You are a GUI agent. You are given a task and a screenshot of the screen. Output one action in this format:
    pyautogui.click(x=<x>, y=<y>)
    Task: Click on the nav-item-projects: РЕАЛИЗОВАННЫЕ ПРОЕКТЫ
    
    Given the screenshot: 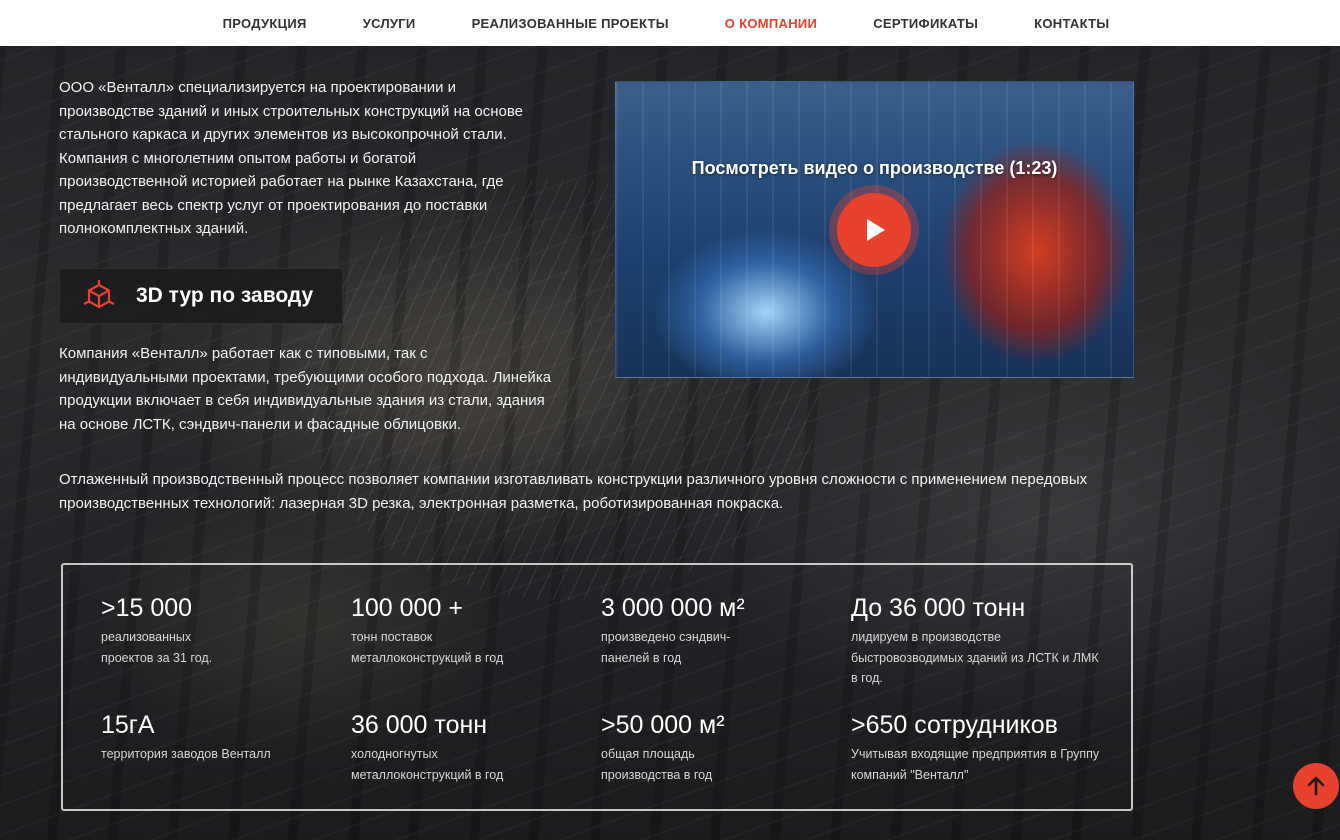 What is the action you would take?
    pyautogui.click(x=570, y=23)
    